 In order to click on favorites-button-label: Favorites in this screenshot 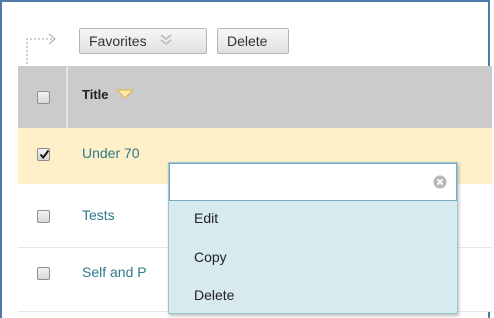, I will do `click(118, 41)`.